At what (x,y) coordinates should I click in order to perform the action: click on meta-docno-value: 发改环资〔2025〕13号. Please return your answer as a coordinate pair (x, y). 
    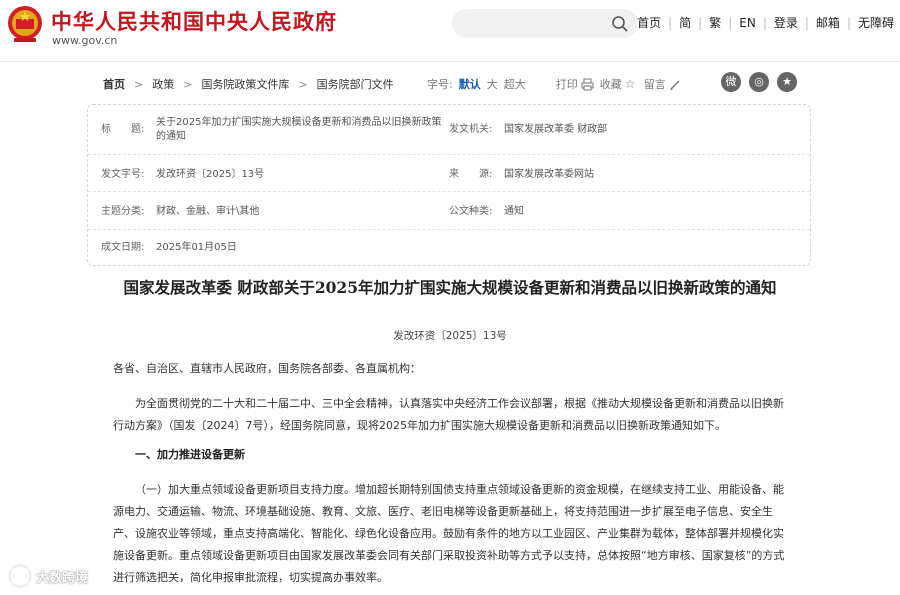
    Looking at the image, I should click on (210, 174).